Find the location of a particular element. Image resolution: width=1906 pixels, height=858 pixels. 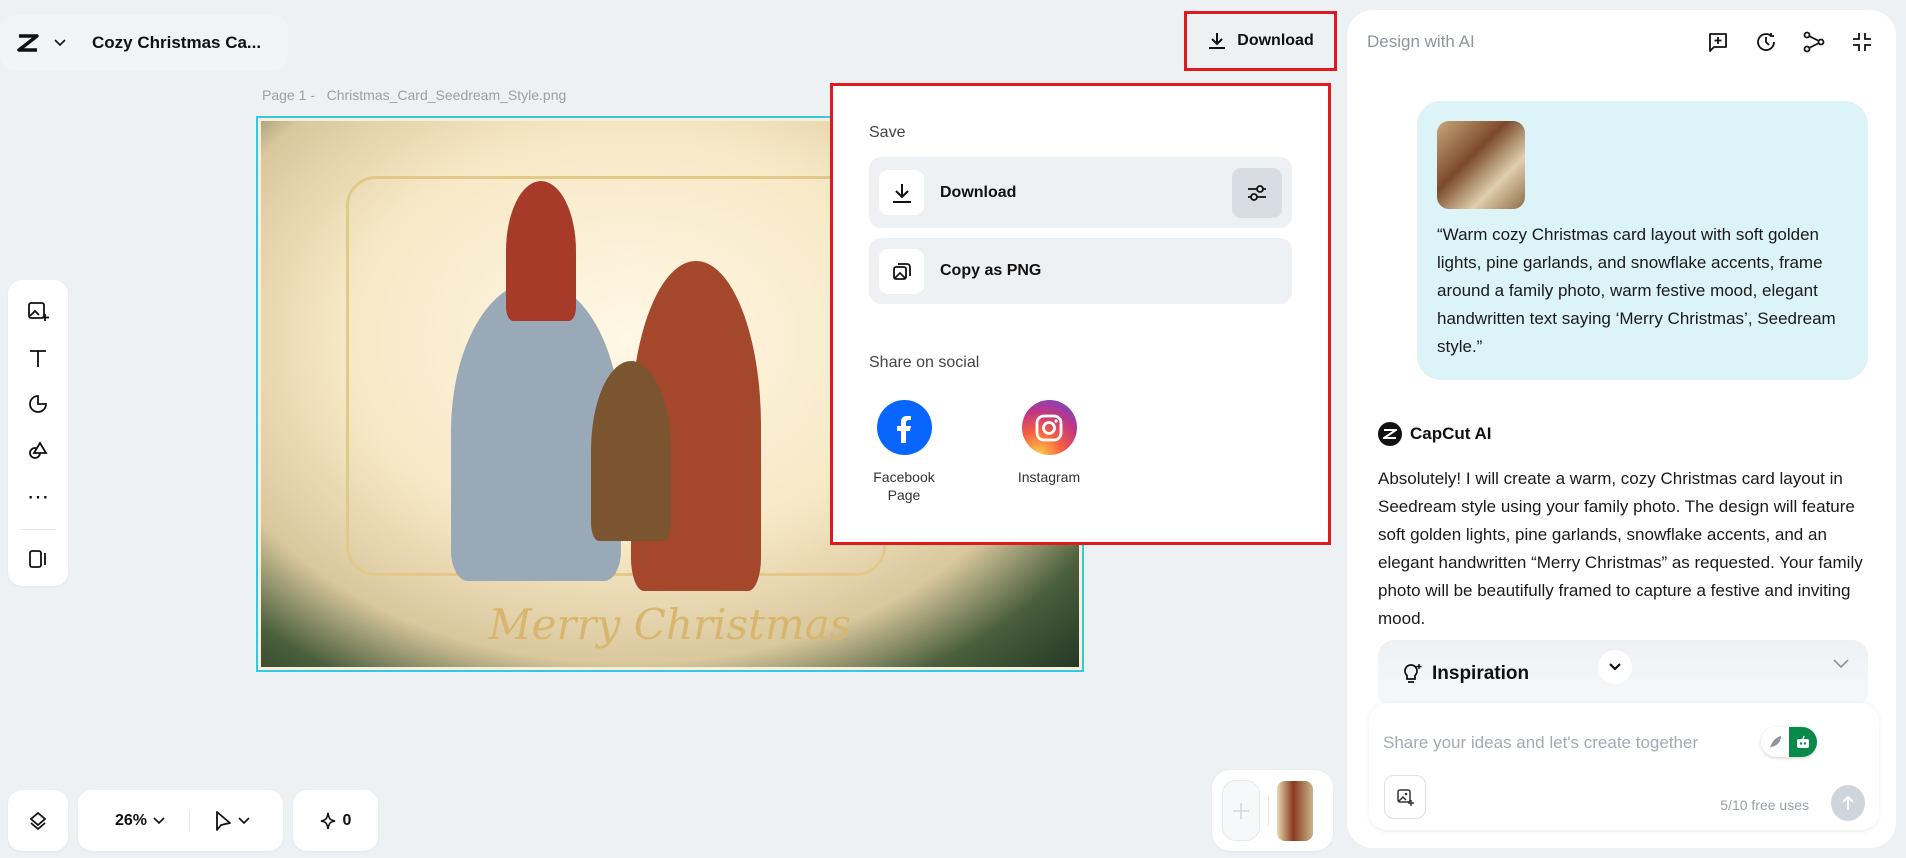

new-chat-icon is located at coordinates (1718, 42).